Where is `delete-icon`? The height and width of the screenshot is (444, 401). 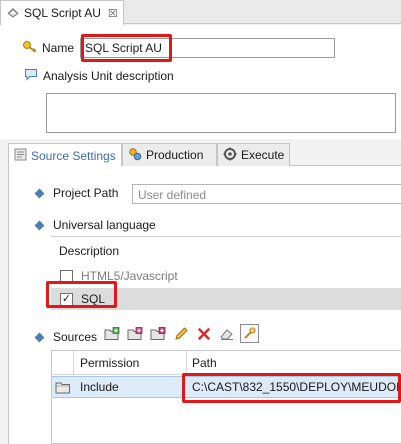
delete-icon is located at coordinates (203, 333).